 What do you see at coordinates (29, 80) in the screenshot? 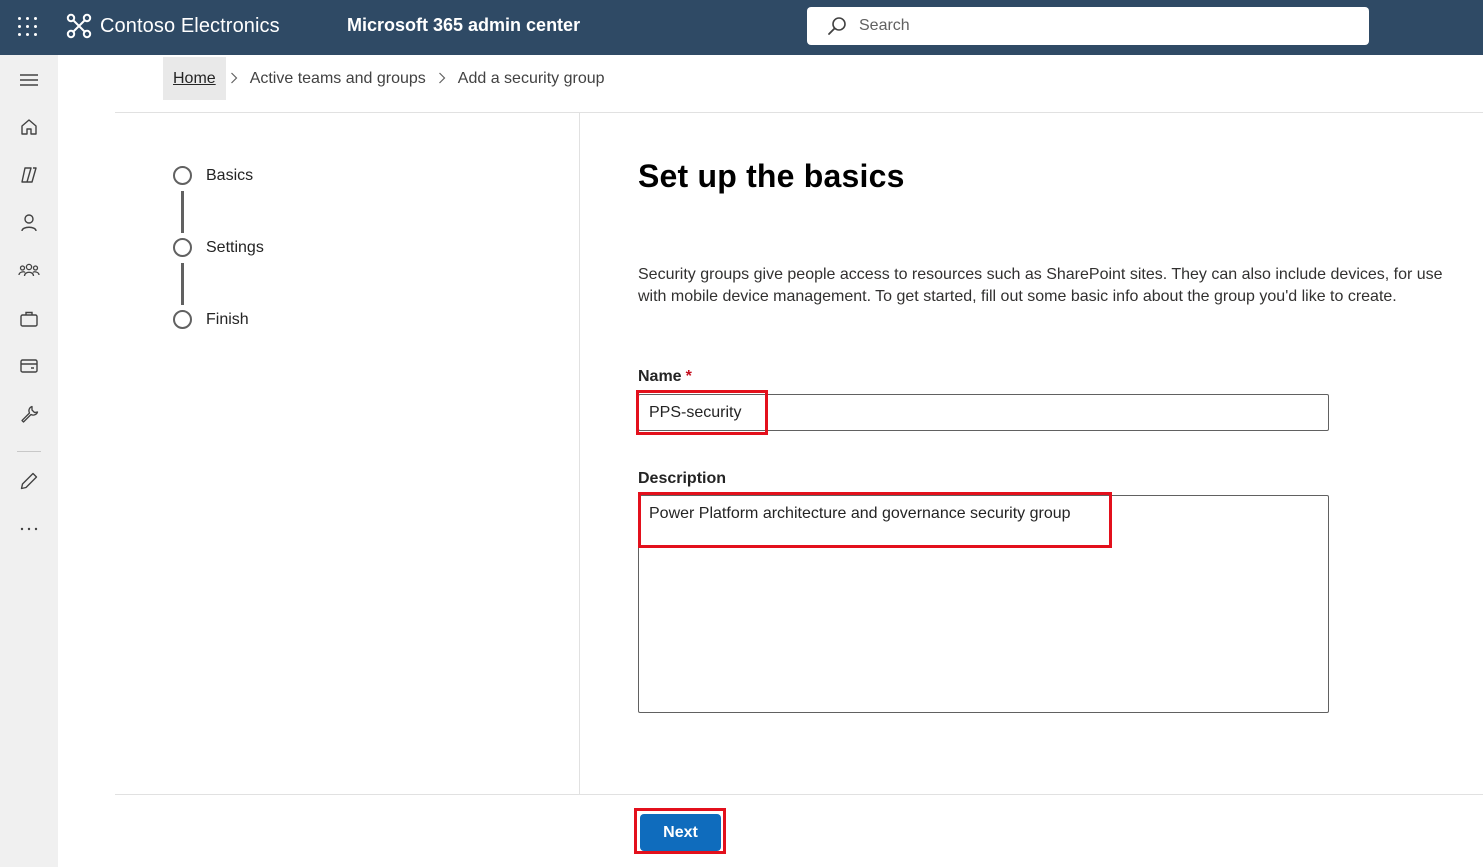
I see `menu-icon` at bounding box center [29, 80].